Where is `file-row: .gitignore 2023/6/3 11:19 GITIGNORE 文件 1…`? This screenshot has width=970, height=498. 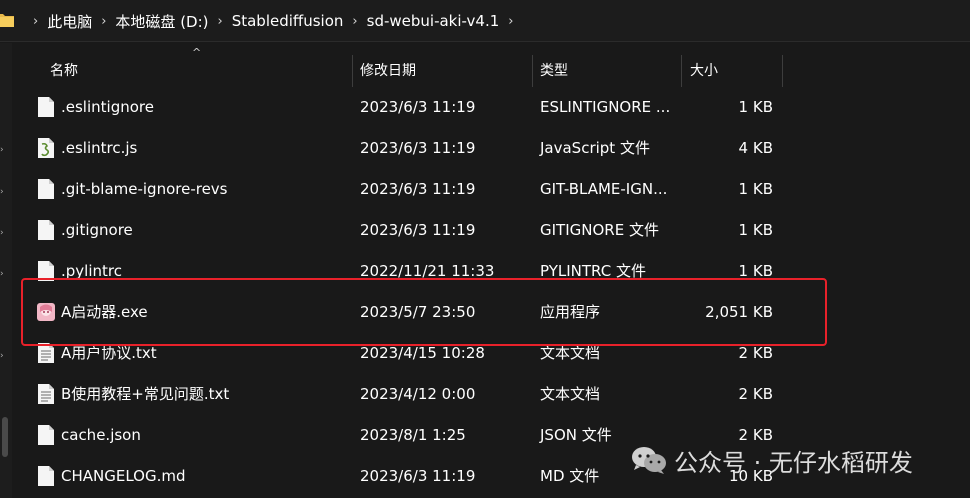
file-row: .gitignore 2023/6/3 11:19 GITIGNORE 文件 1… is located at coordinates (485, 230).